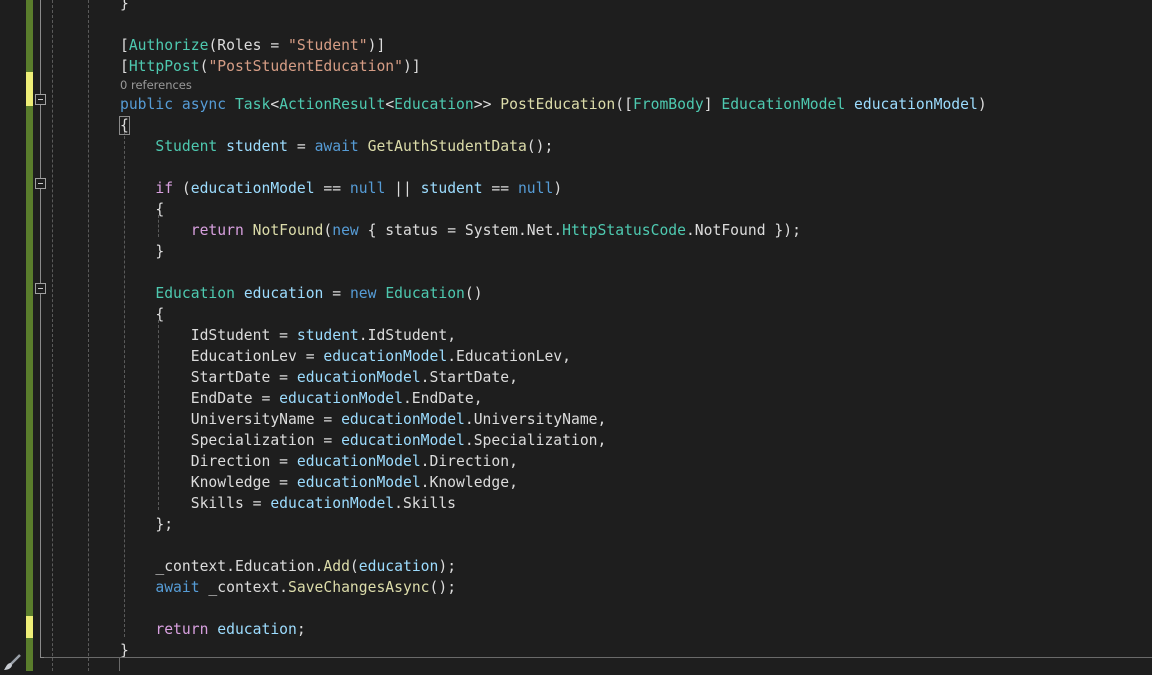 The height and width of the screenshot is (675, 1152). What do you see at coordinates (447, 566) in the screenshot?
I see `code-token: );` at bounding box center [447, 566].